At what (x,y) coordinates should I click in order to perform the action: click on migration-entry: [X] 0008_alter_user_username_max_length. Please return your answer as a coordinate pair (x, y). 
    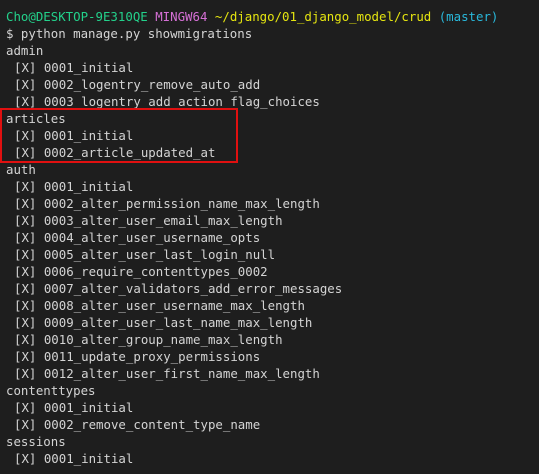
    Looking at the image, I should click on (159, 305).